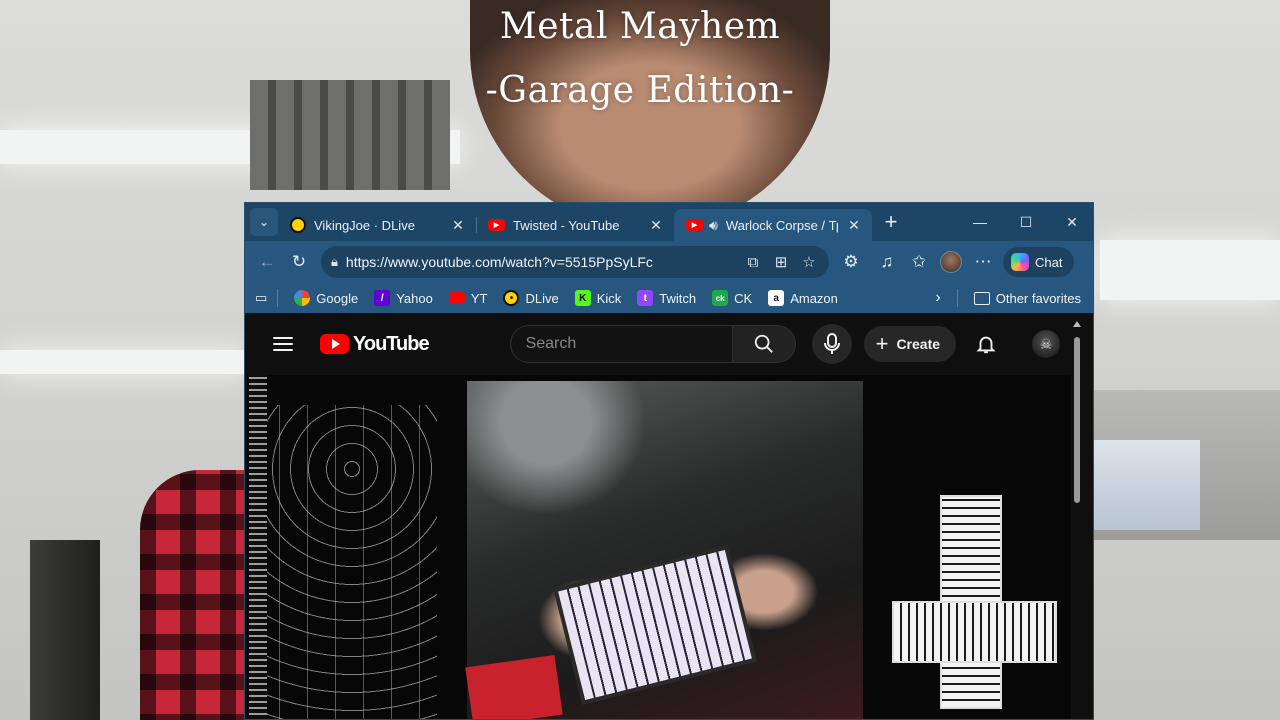 Image resolution: width=1280 pixels, height=720 pixels. I want to click on favorite-label: YT, so click(479, 298).